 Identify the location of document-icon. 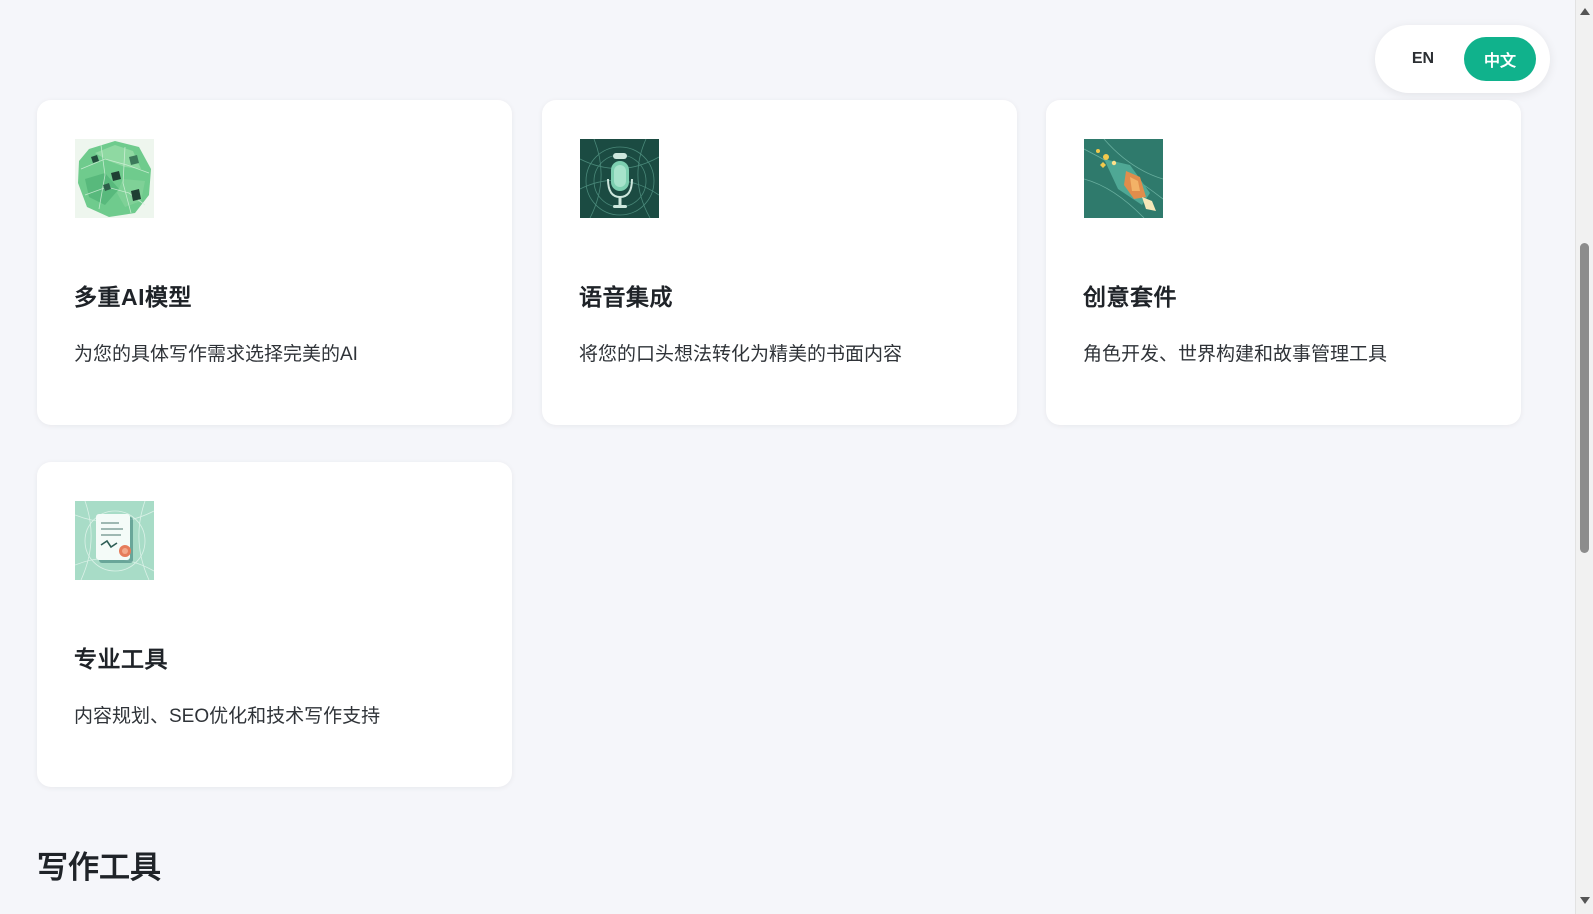
(114, 540).